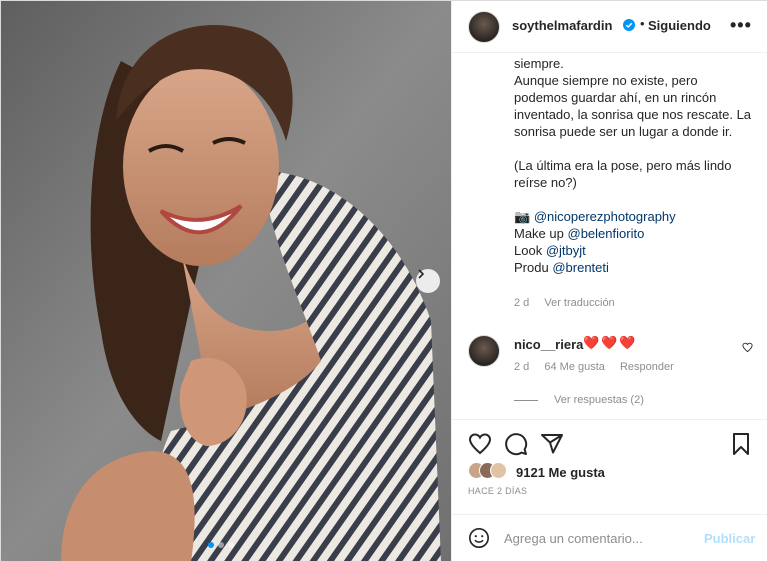  I want to click on heart-icon, so click(480, 444).